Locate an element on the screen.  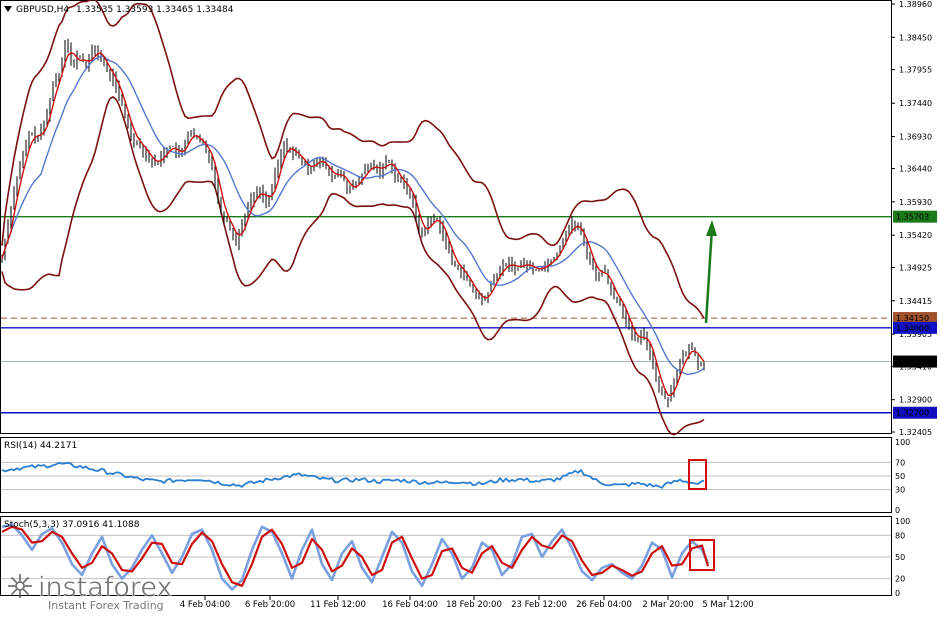
price-label: 1.33484 is located at coordinates (912, 362).